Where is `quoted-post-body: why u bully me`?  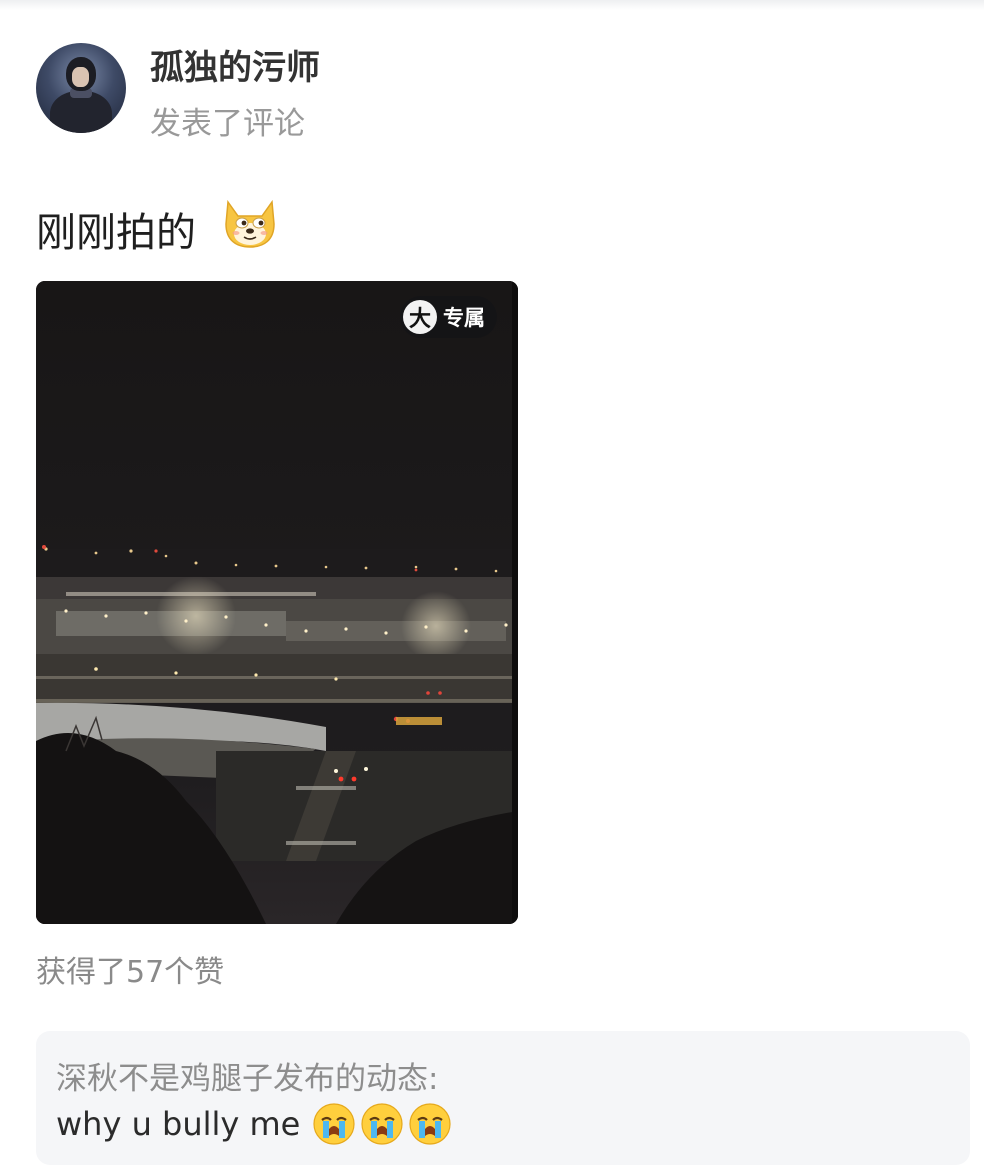 quoted-post-body: why u bully me is located at coordinates (254, 1124).